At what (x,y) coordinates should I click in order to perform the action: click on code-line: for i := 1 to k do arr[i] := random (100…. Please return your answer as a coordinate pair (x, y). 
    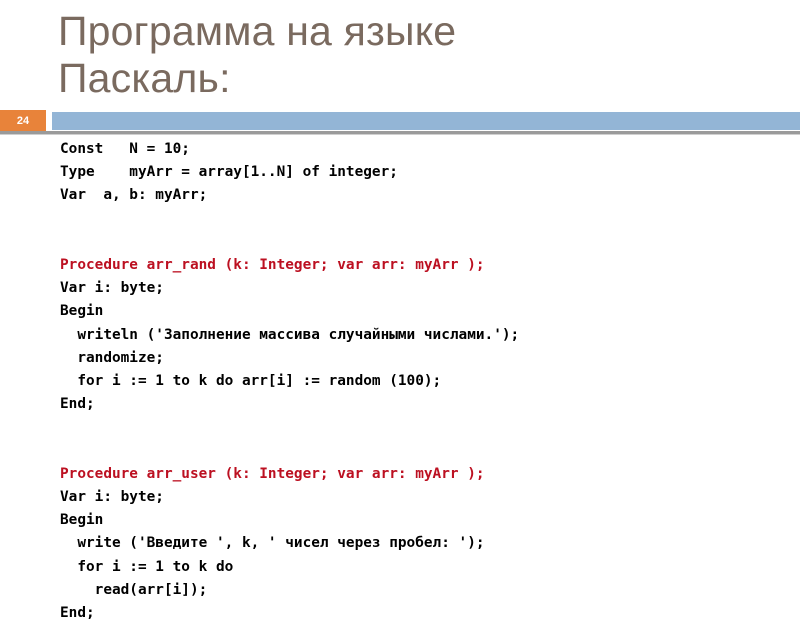
    Looking at the image, I should click on (251, 381).